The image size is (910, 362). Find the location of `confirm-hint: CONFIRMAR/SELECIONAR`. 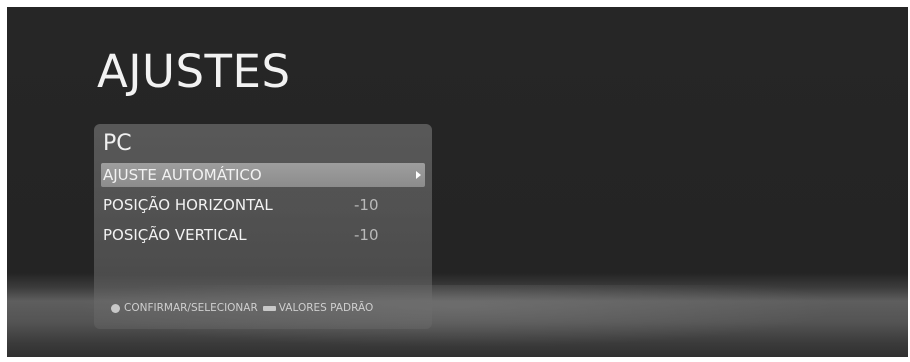

confirm-hint: CONFIRMAR/SELECIONAR is located at coordinates (191, 308).